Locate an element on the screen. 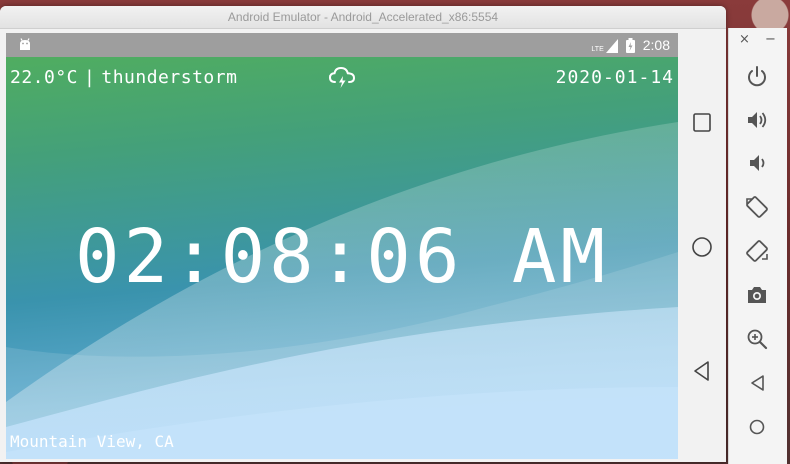  clock-time: 02:08:06 AM is located at coordinates (342, 257).